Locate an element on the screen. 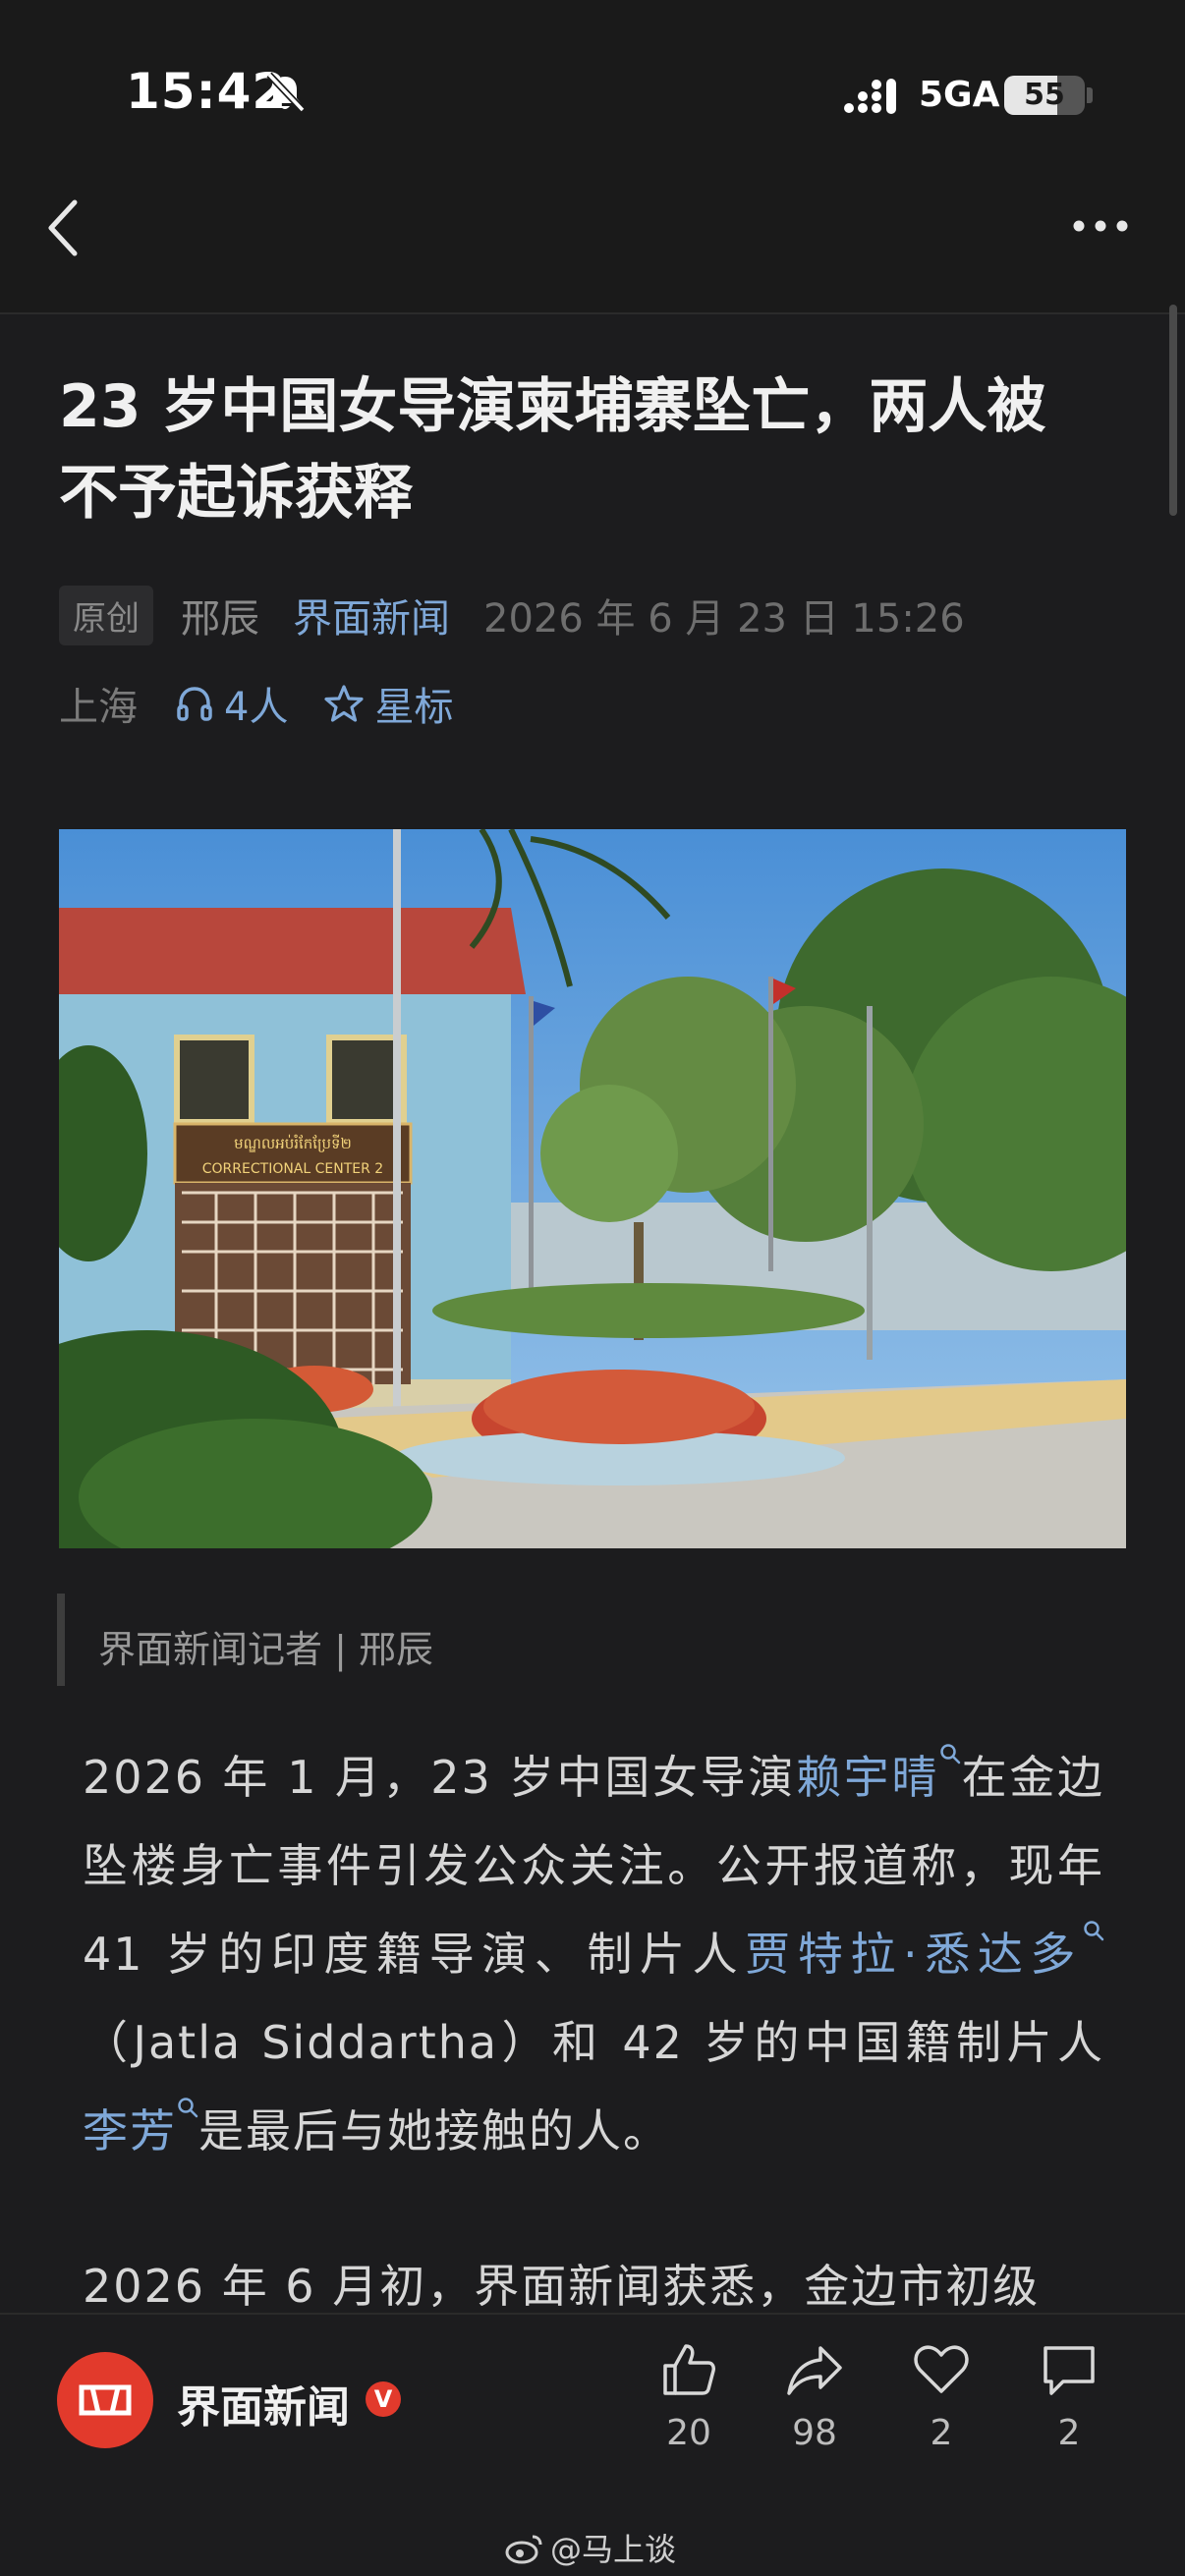 The width and height of the screenshot is (1185, 2576). weibo-icon is located at coordinates (523, 2549).